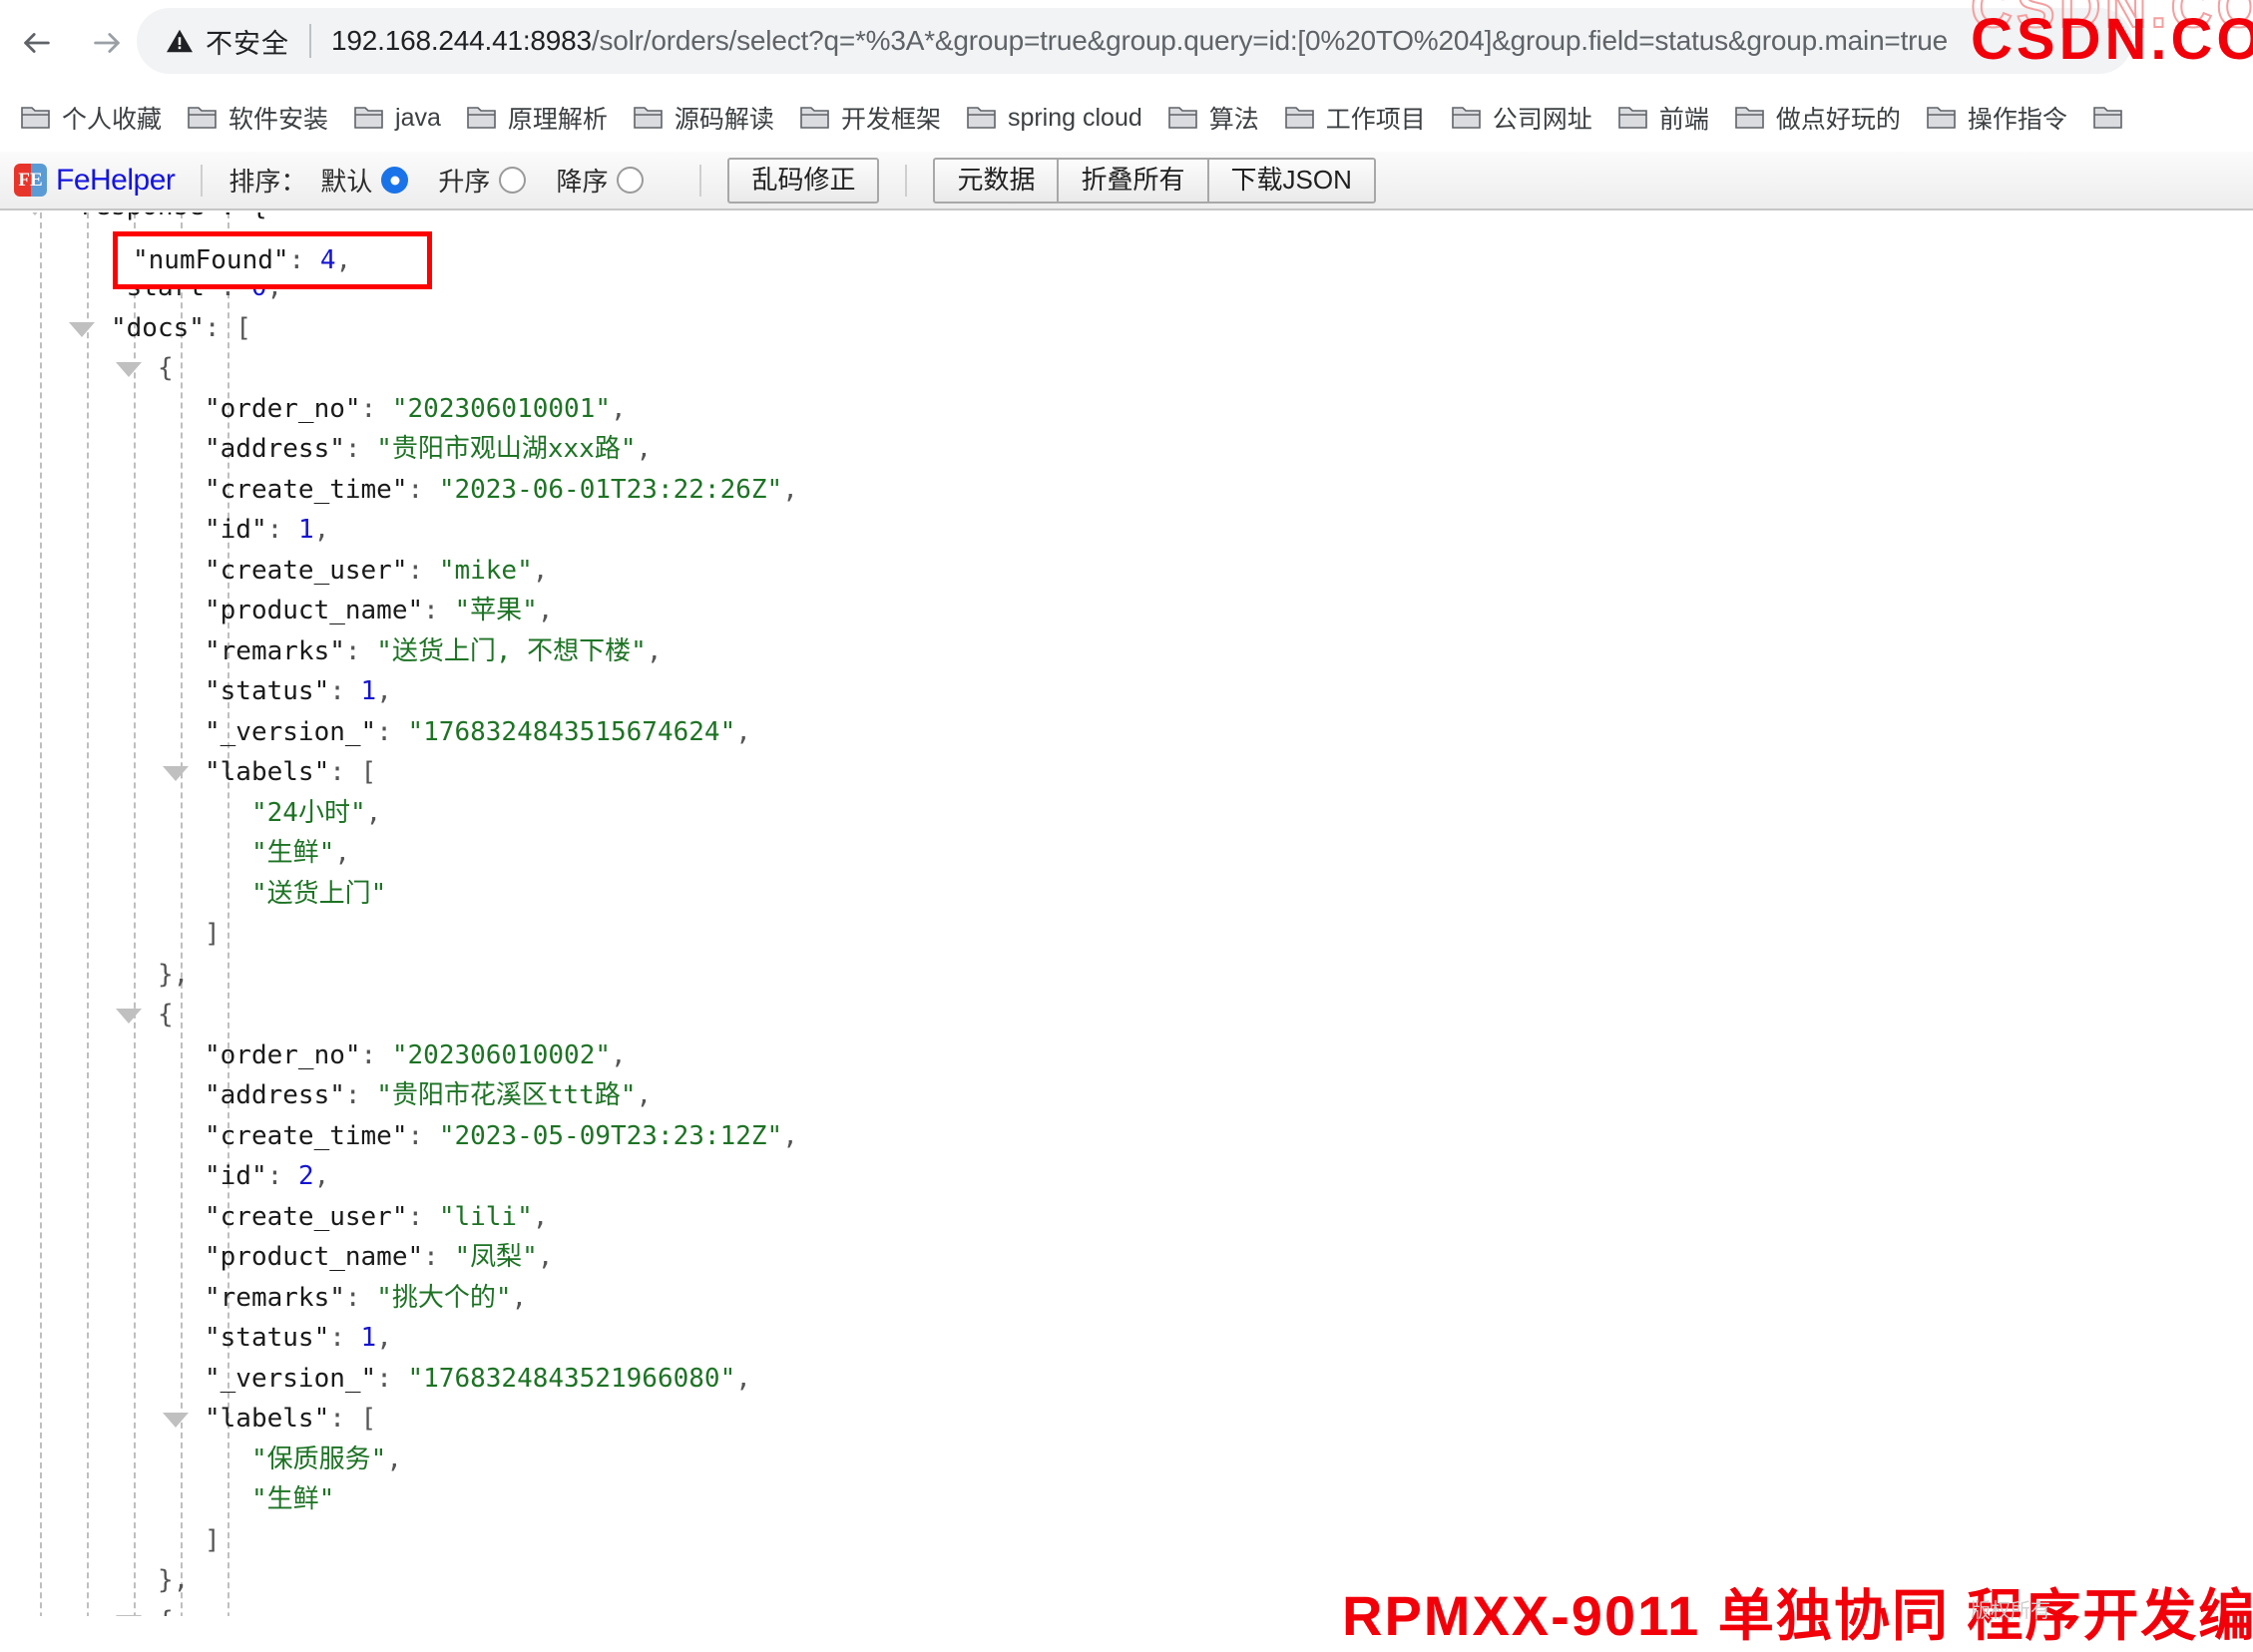  Describe the element at coordinates (996, 180) in the screenshot. I see `metadata-button: 元数据` at that location.